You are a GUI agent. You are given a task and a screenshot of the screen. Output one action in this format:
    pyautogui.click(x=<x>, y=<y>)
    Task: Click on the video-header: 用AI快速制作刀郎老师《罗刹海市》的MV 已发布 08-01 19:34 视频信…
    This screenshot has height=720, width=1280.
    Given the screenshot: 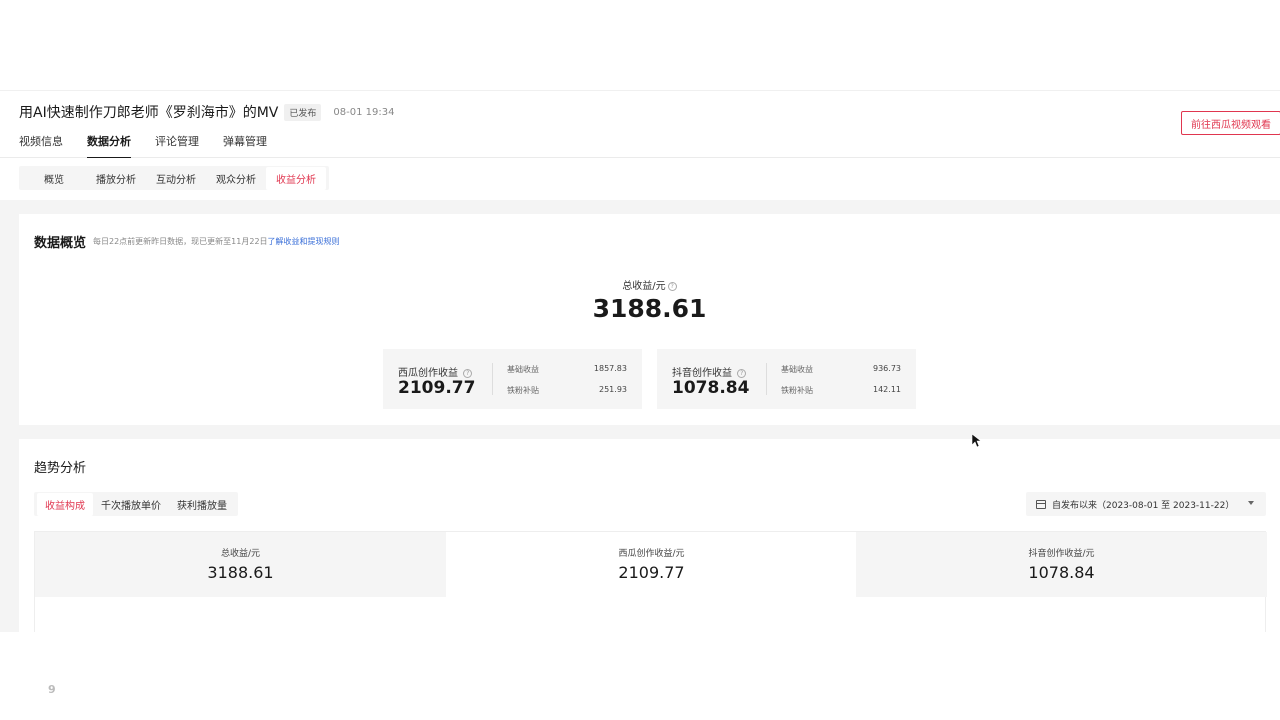 What is the action you would take?
    pyautogui.click(x=640, y=124)
    